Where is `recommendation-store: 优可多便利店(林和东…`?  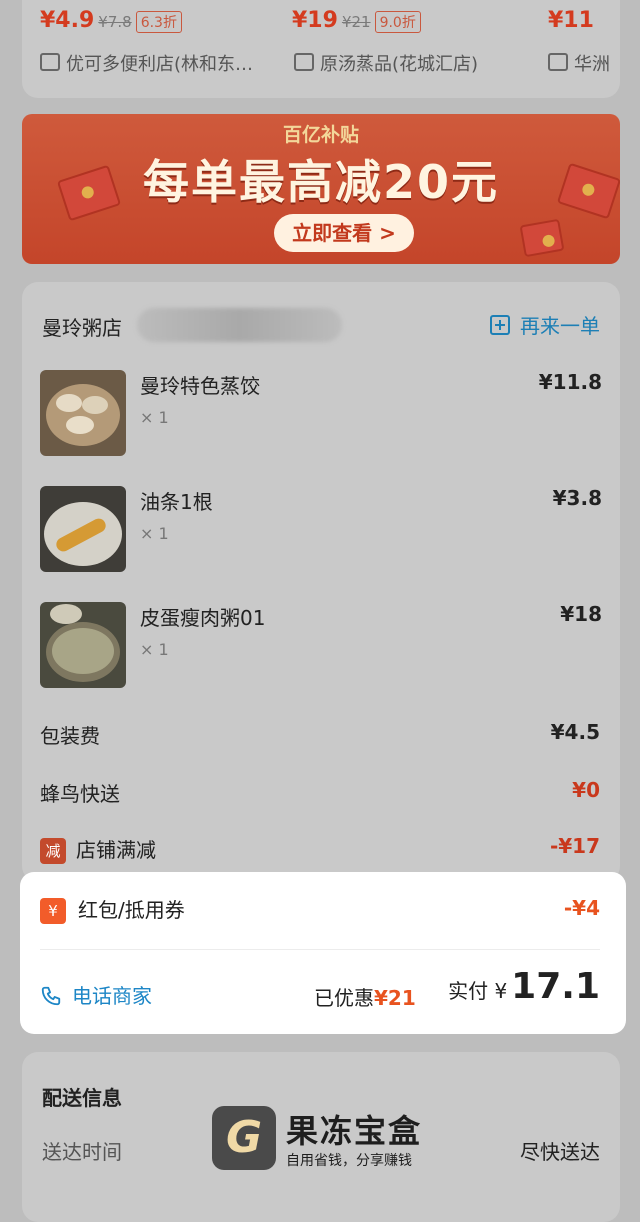 recommendation-store: 优可多便利店(林和东… is located at coordinates (146, 63).